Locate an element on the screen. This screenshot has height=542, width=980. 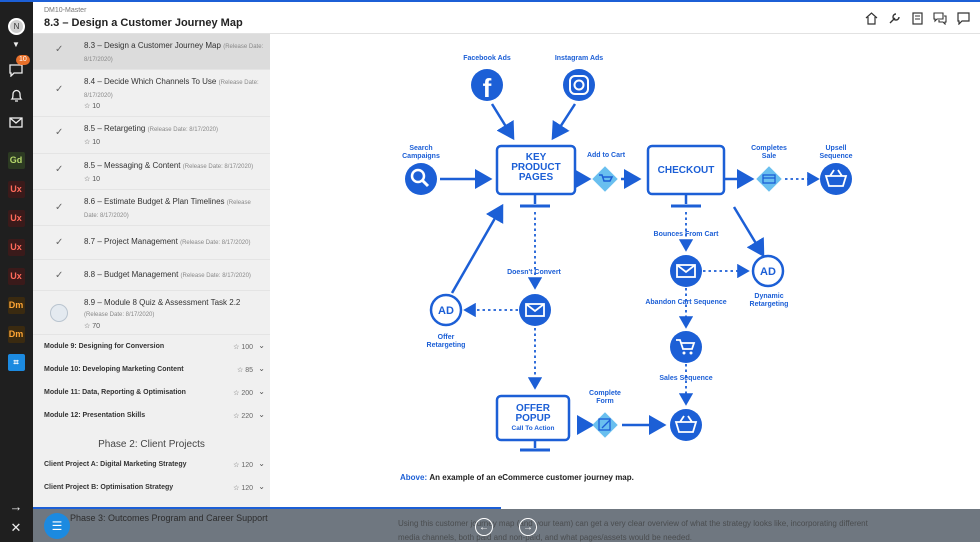
label-dynamic-1: Dynamic is located at coordinates (768, 296).